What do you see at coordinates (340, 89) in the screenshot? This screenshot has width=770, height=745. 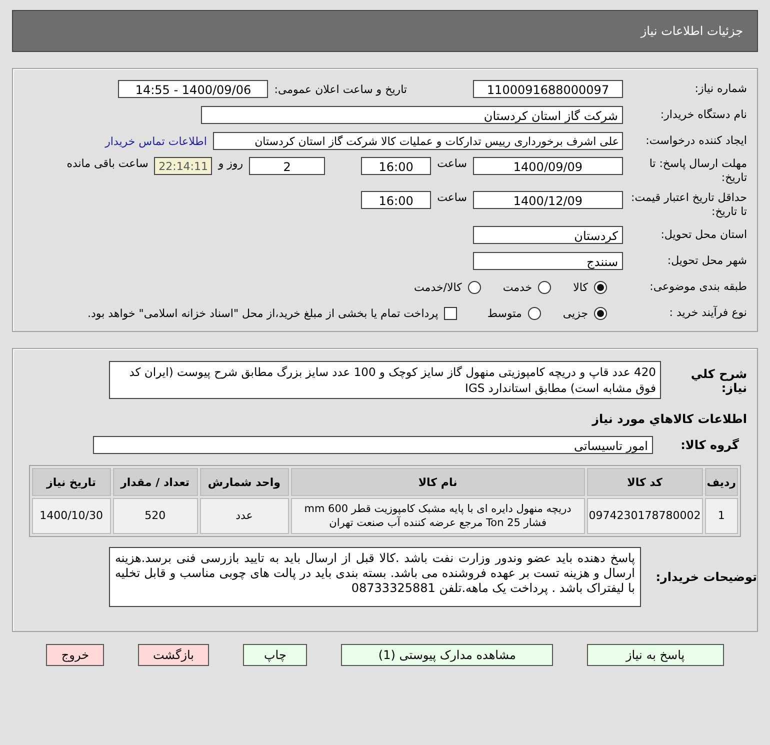 I see `field-label: تاریخ و ساعت اعلان عمومی:` at bounding box center [340, 89].